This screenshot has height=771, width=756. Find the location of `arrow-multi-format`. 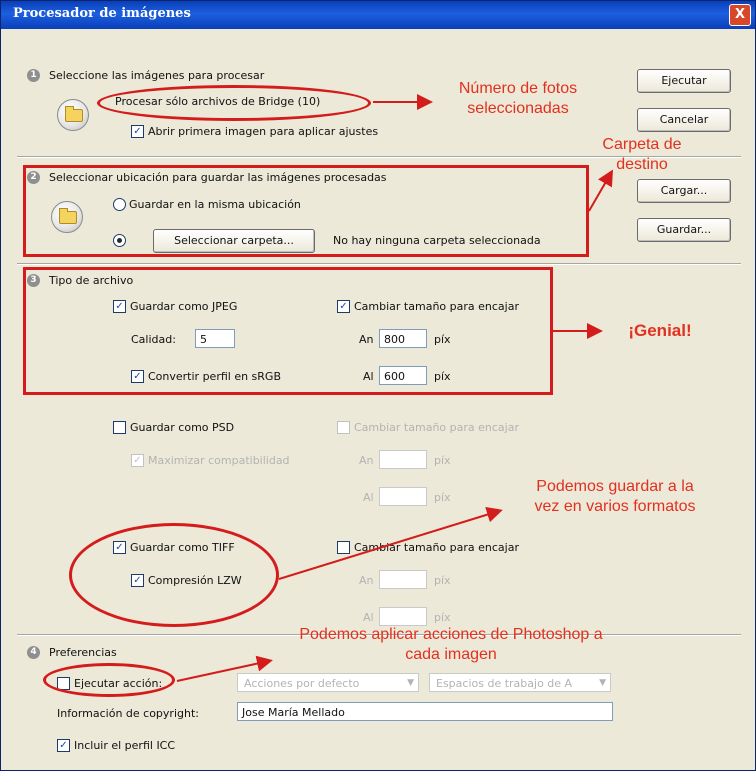

arrow-multi-format is located at coordinates (390, 543).